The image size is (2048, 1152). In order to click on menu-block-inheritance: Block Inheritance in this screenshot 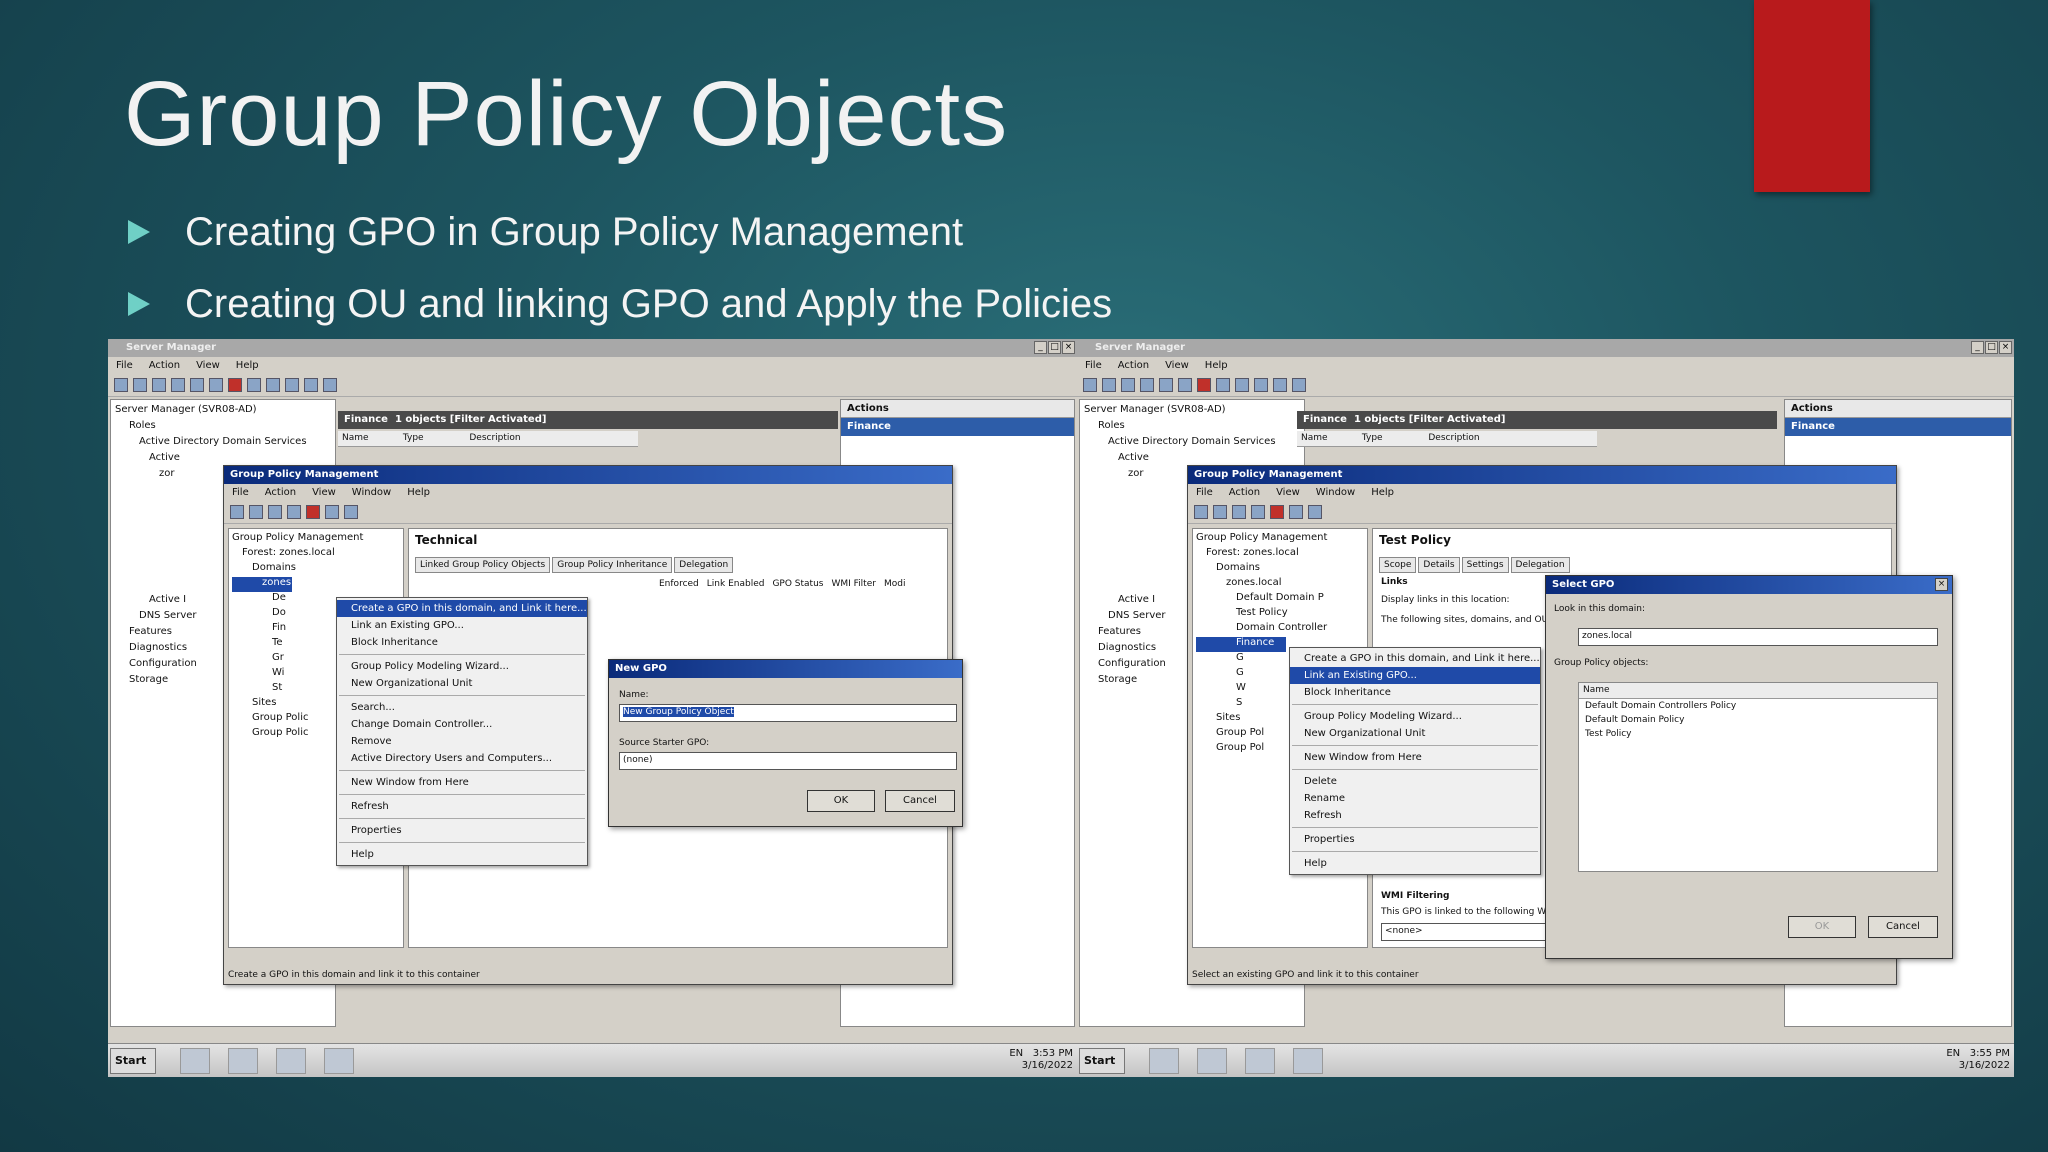, I will do `click(462, 642)`.